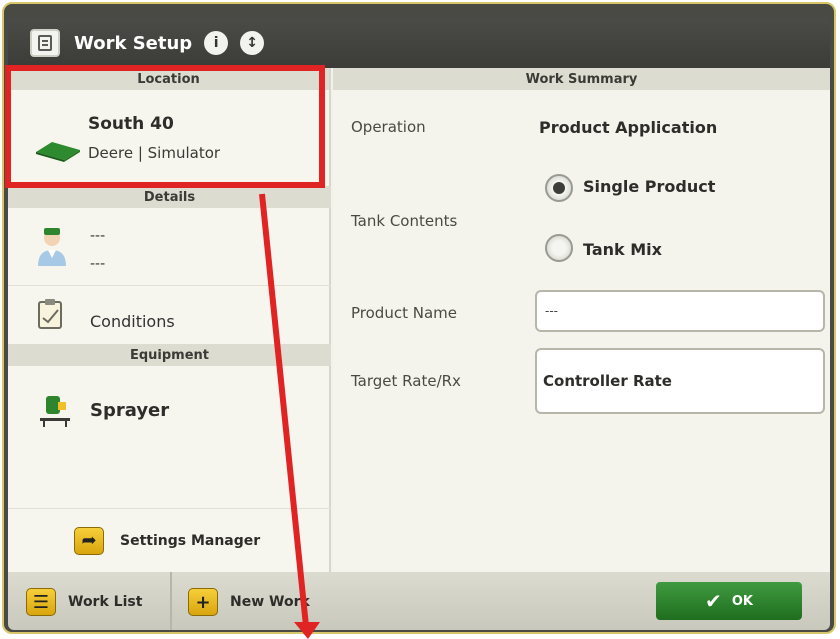 This screenshot has height=639, width=840. What do you see at coordinates (105, 602) in the screenshot?
I see `work-list-label: Work List` at bounding box center [105, 602].